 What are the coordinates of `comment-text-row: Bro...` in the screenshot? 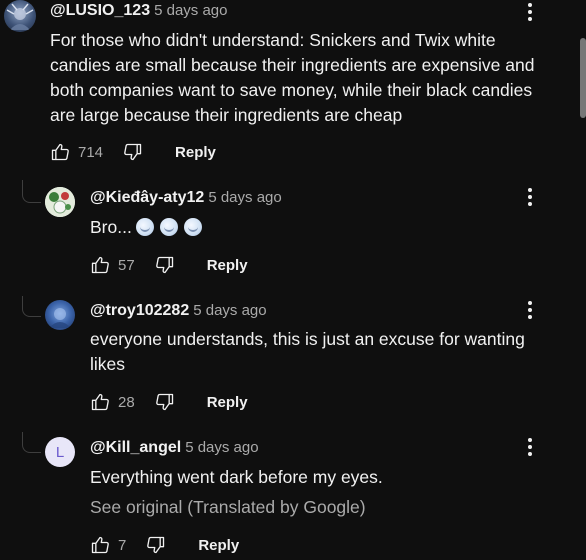 It's located at (149, 227).